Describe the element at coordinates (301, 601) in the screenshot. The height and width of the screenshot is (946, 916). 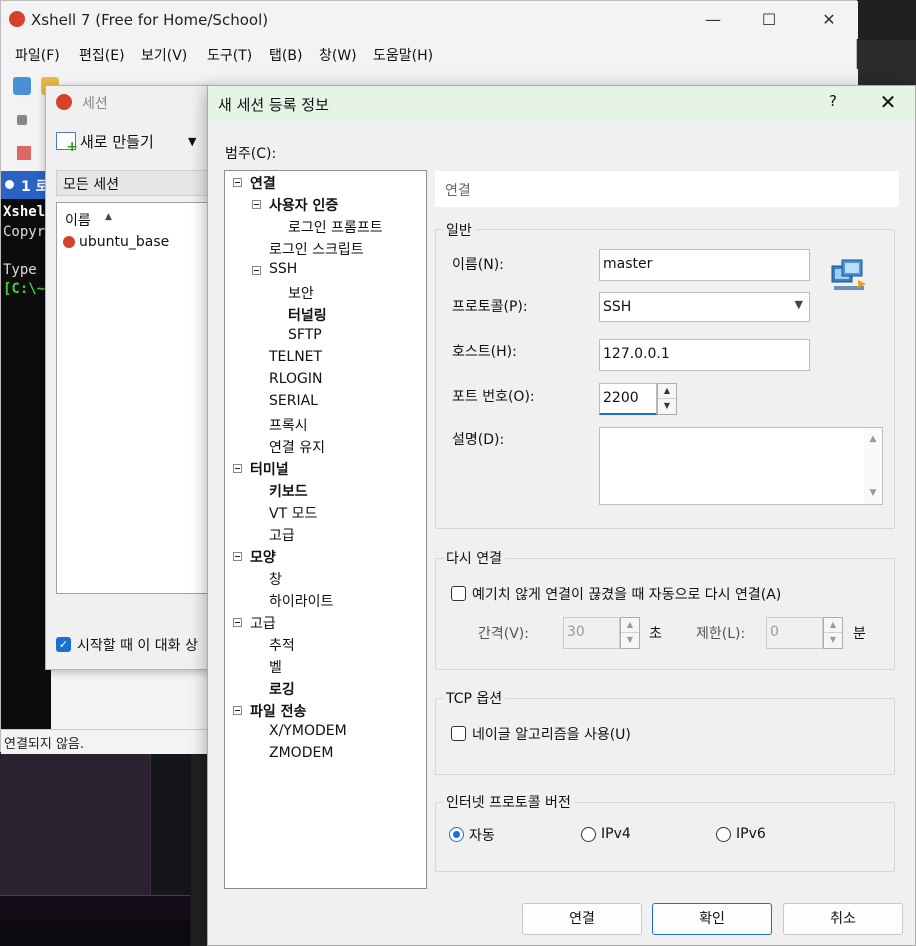
I see `tree-item-highlight: 하이라이트` at that location.